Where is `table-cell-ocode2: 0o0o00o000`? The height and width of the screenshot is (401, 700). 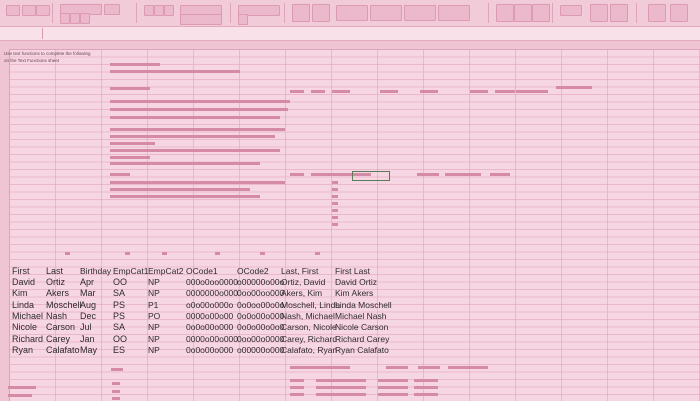 table-cell-ocode2: 0o0o00o000 is located at coordinates (260, 316).